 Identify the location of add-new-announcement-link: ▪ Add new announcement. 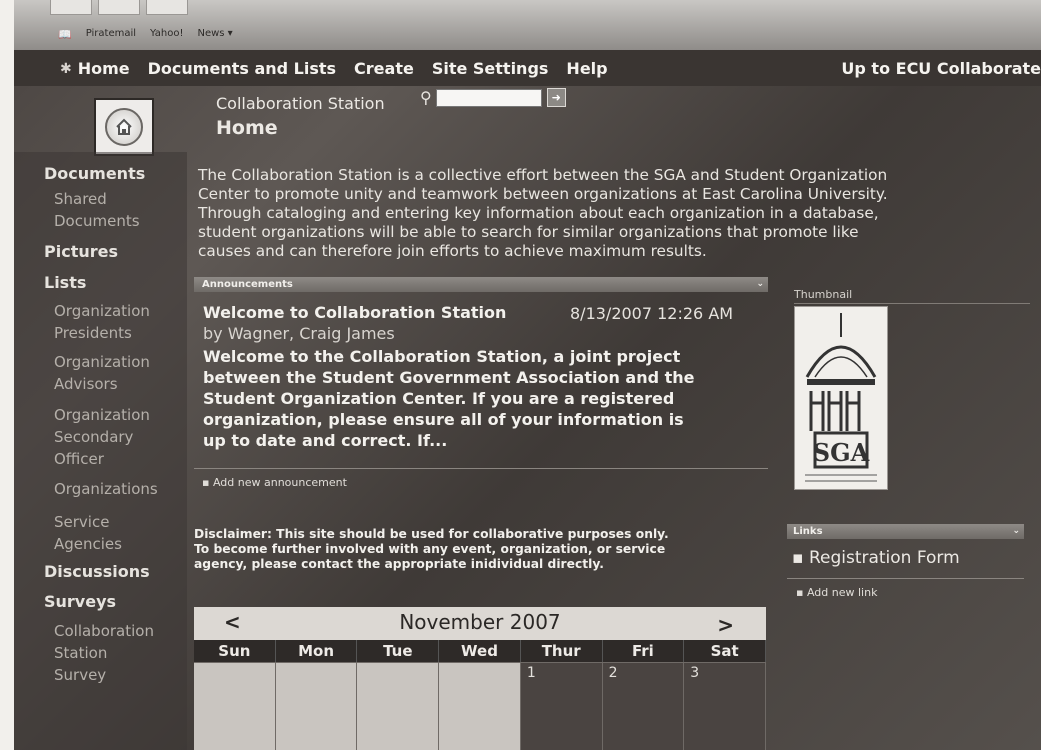
(274, 482).